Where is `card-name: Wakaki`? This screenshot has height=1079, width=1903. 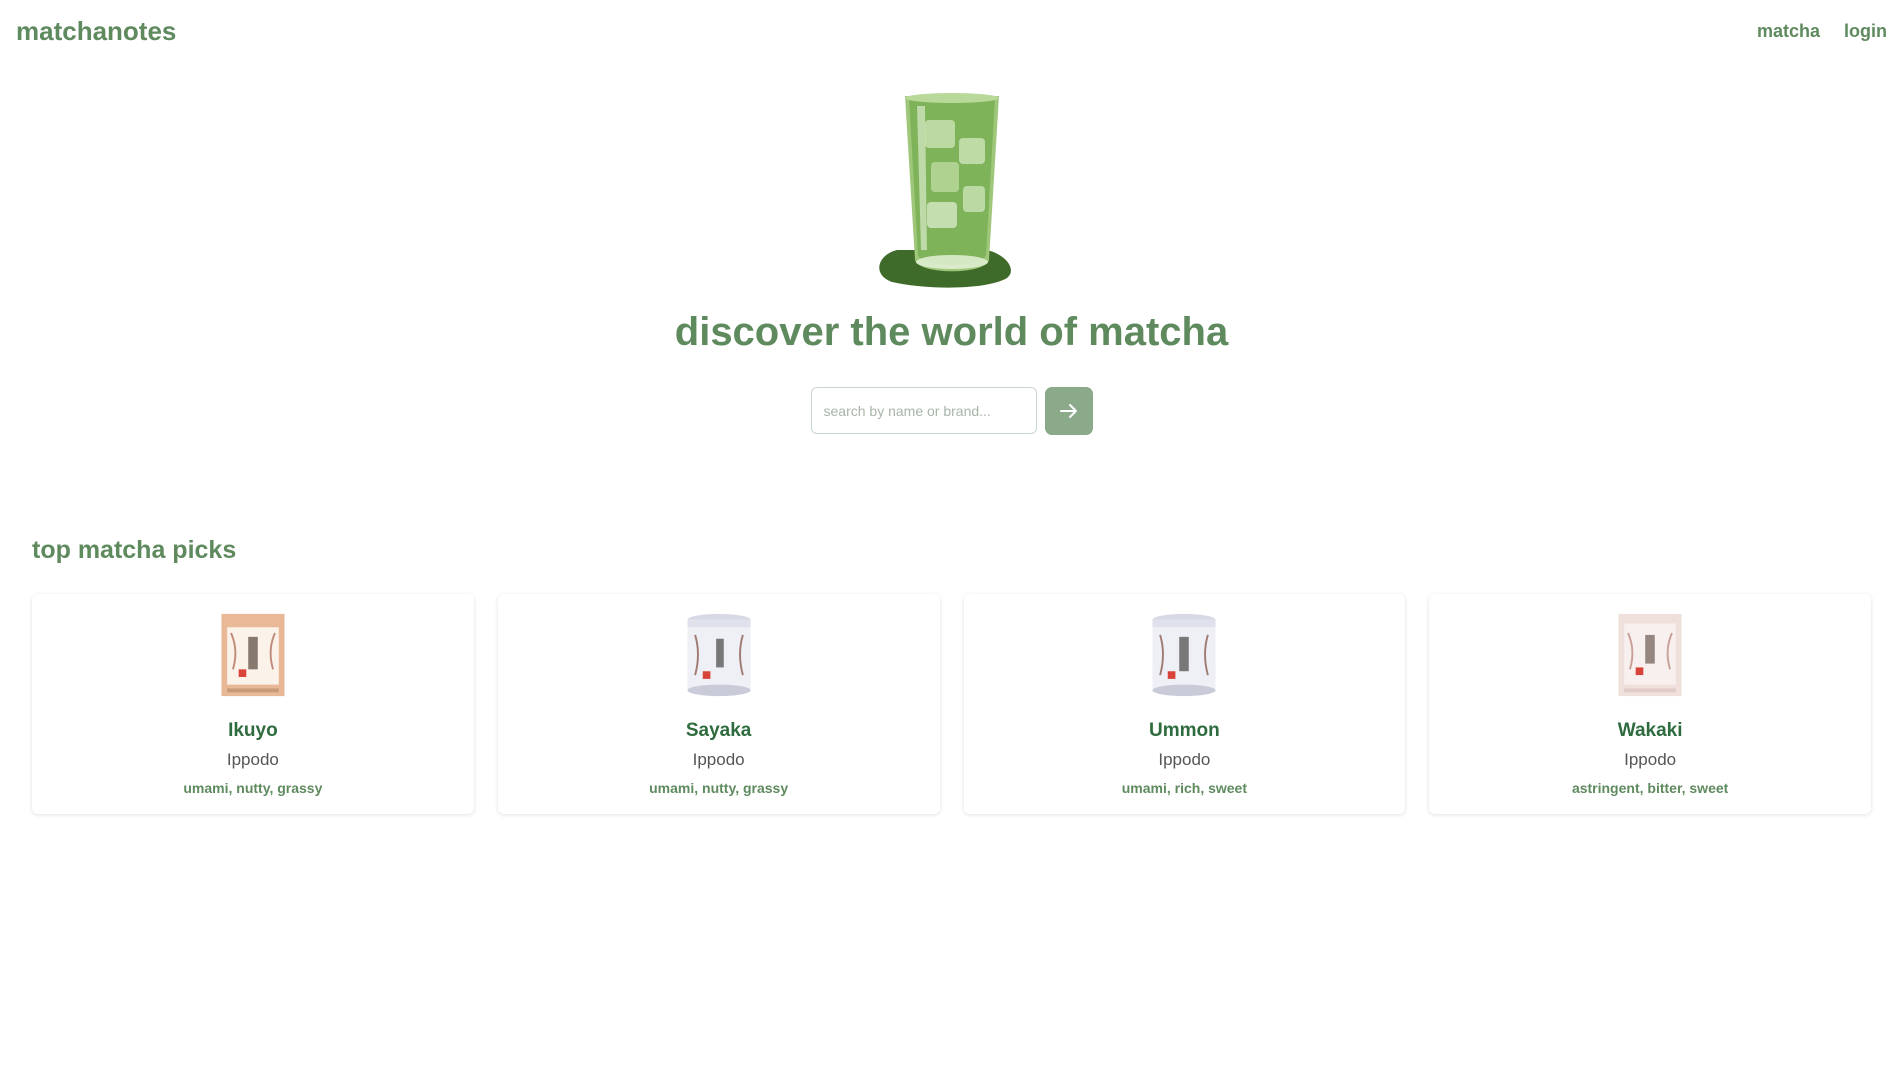 card-name: Wakaki is located at coordinates (1650, 730).